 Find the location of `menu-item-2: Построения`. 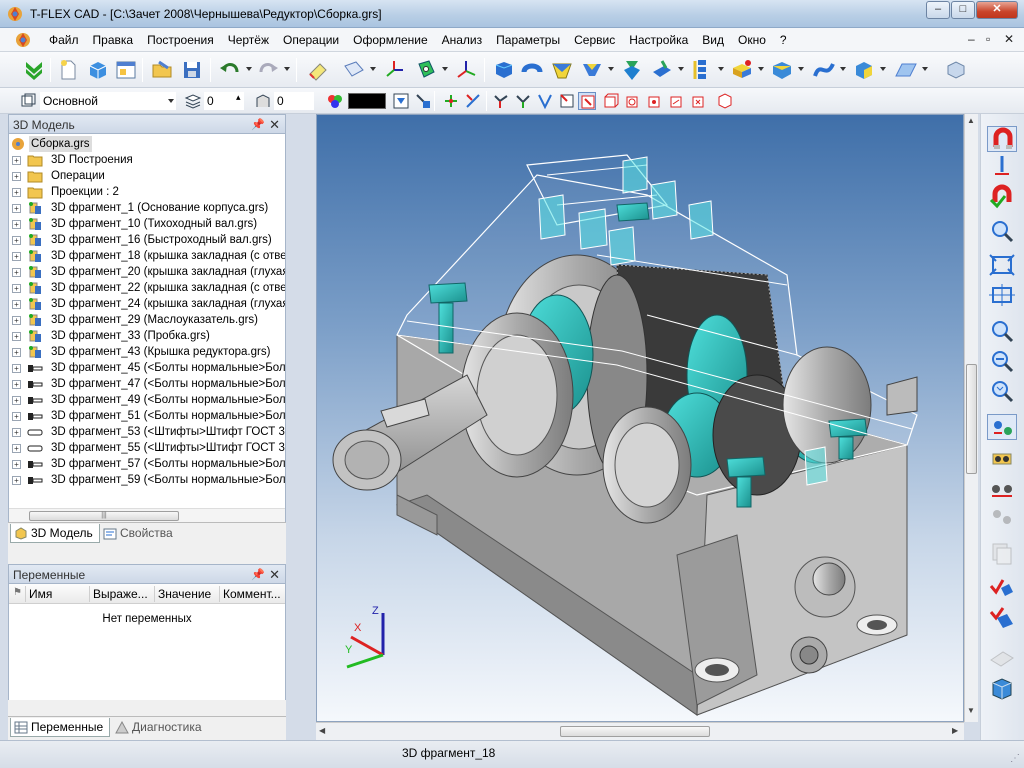

menu-item-2: Построения is located at coordinates (180, 40).